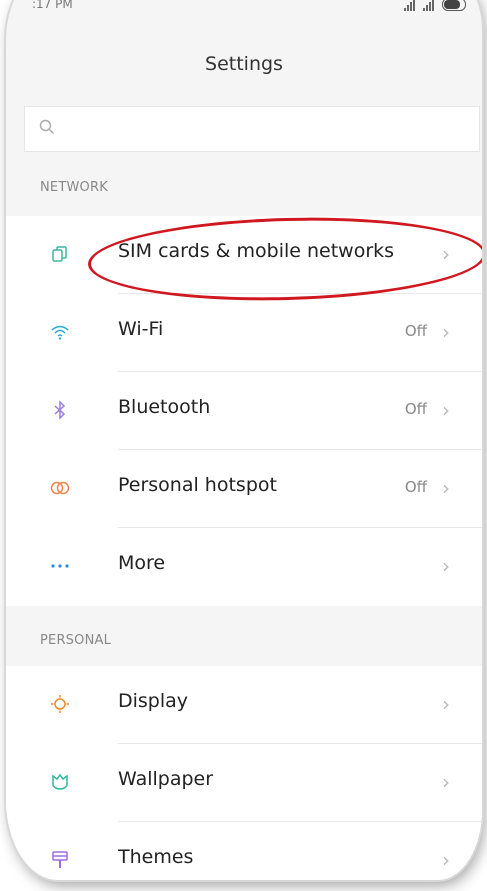 This screenshot has width=487, height=891. I want to click on settings-row-wallpaper: Wallpaper ›, so click(244, 783).